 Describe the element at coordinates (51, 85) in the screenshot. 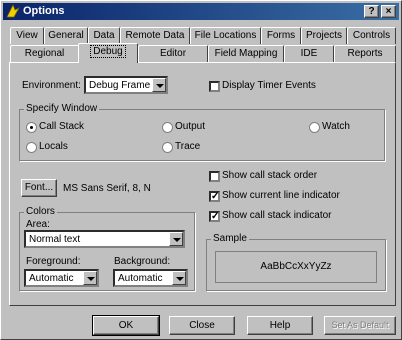

I see `environment-label: Environment:` at that location.